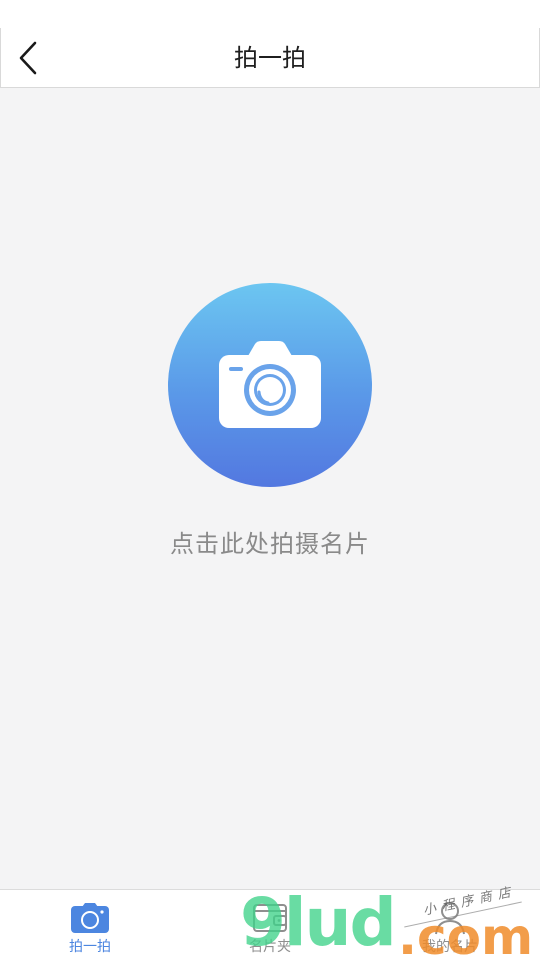 The image size is (540, 960). I want to click on tab-my-card: 我的名片, so click(450, 925).